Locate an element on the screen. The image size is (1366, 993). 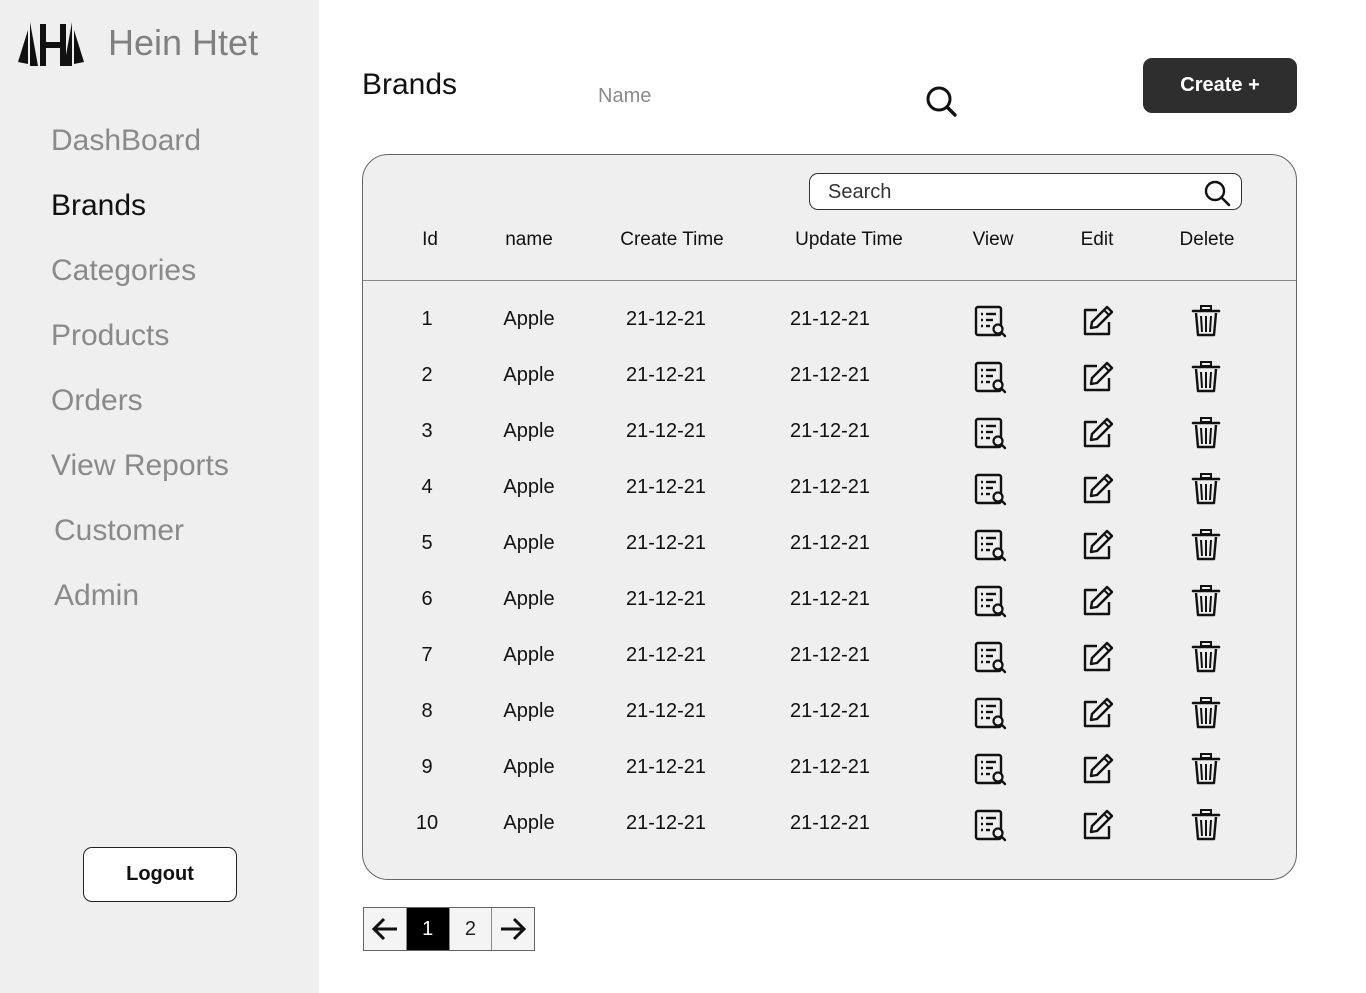
name-filter-input is located at coordinates (753, 96).